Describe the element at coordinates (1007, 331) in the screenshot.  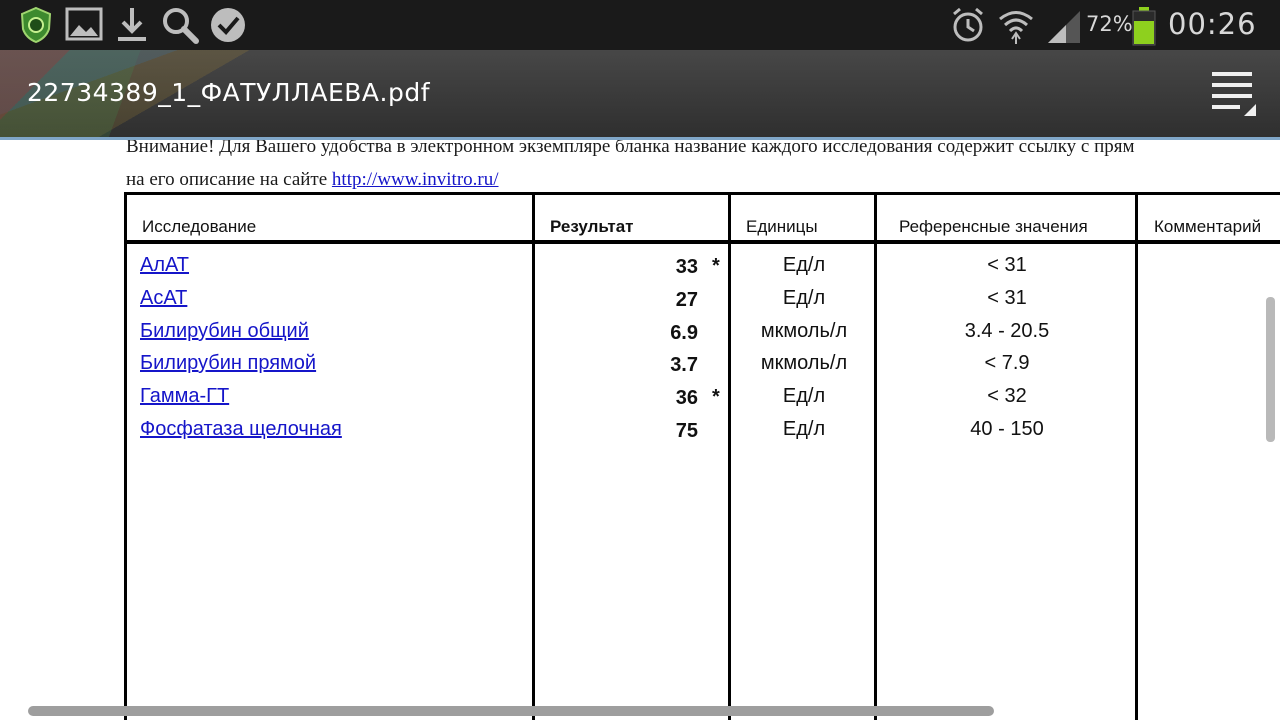
I see `reference-value: 3.4 - 20.5` at that location.